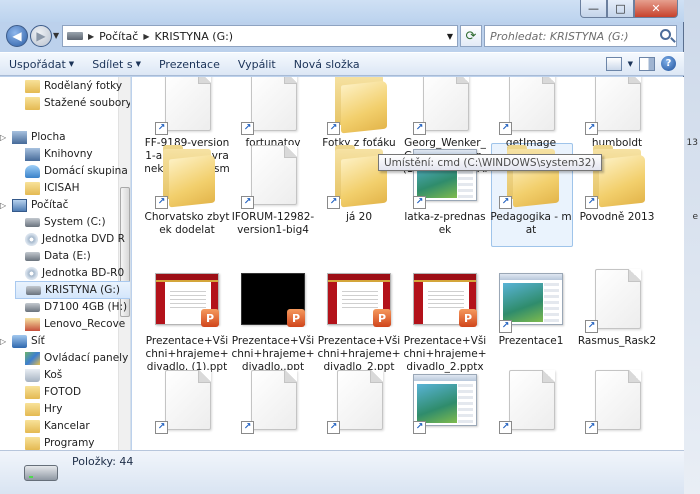 This screenshot has width=700, height=494. What do you see at coordinates (33, 137) in the screenshot?
I see `sidebar-item: ▷ Plocha` at bounding box center [33, 137].